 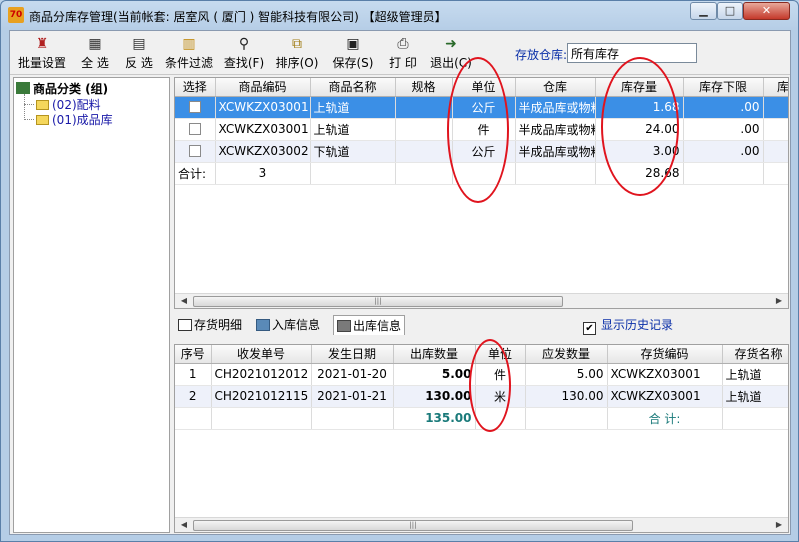 I want to click on col-header: 存货名称, so click(x=755, y=354).